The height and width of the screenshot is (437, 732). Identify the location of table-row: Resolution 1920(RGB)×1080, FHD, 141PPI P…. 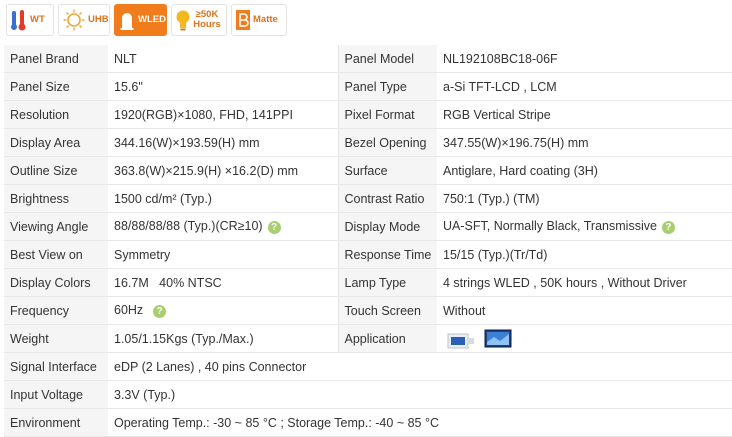
(368, 114).